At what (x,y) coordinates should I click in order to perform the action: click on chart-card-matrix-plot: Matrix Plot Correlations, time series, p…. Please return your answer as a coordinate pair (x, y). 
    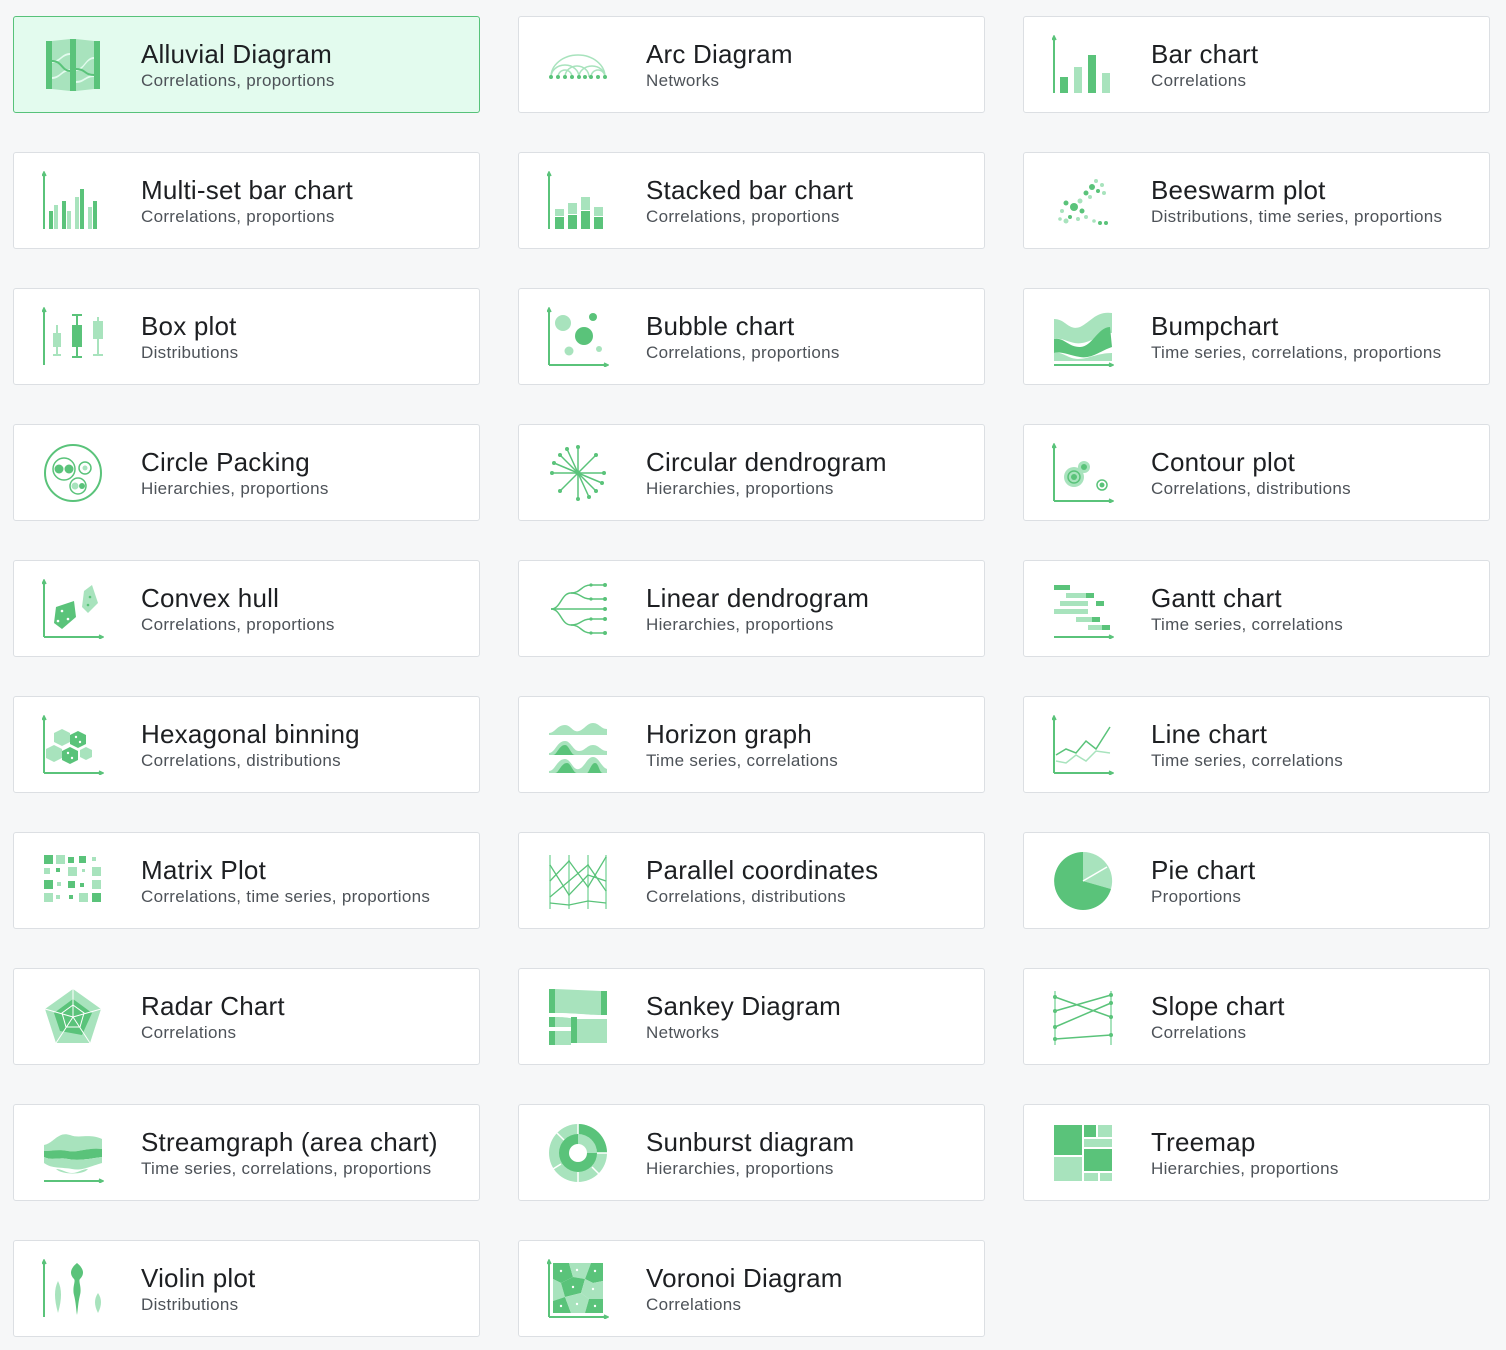
    Looking at the image, I should click on (246, 880).